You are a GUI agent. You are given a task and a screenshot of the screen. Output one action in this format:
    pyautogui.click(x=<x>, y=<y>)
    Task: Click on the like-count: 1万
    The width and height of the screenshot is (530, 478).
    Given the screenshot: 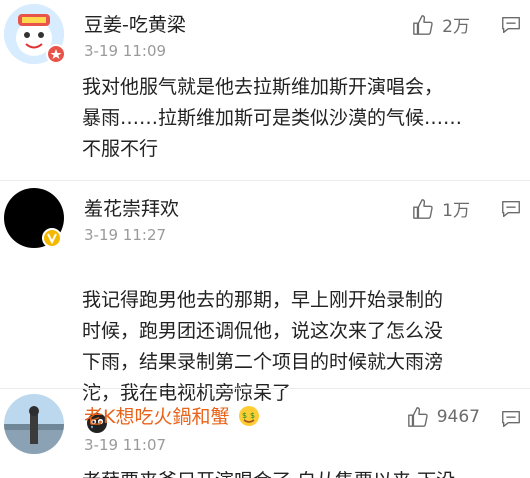 What is the action you would take?
    pyautogui.click(x=456, y=211)
    